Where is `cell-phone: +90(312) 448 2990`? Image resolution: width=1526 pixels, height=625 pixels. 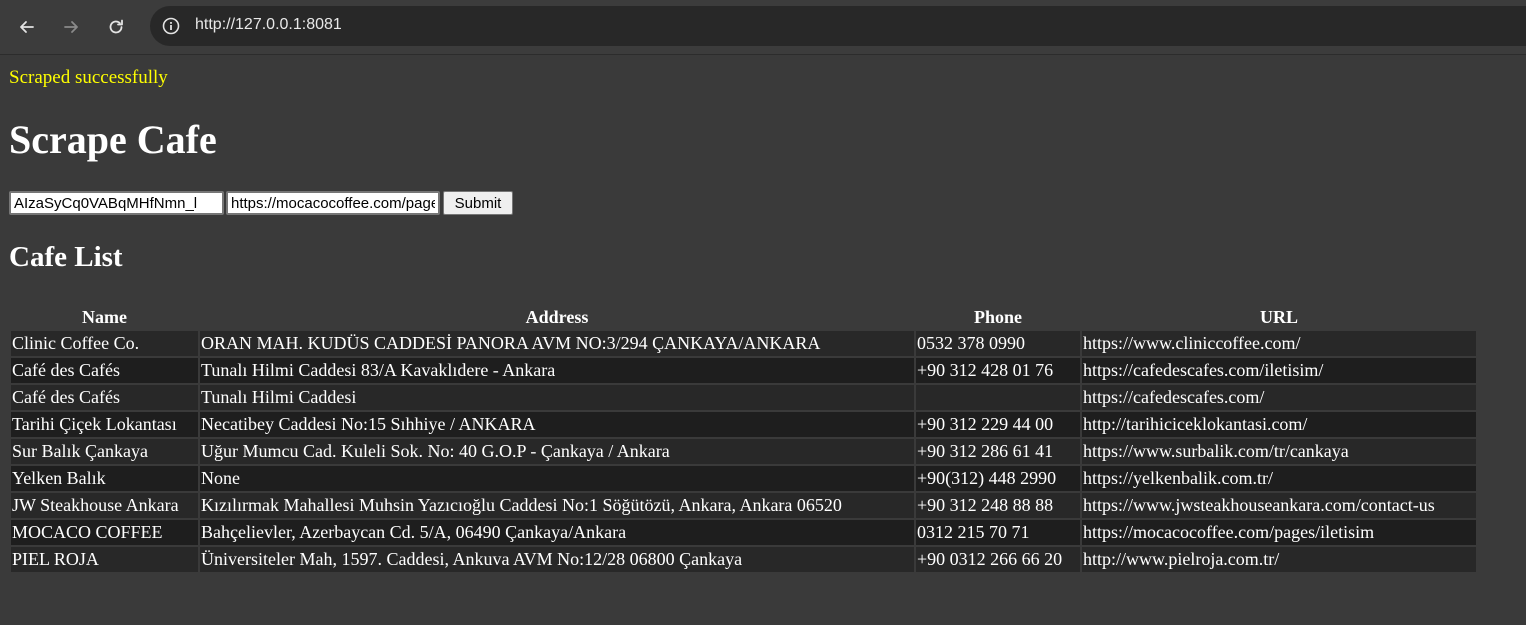 cell-phone: +90(312) 448 2990 is located at coordinates (998, 478).